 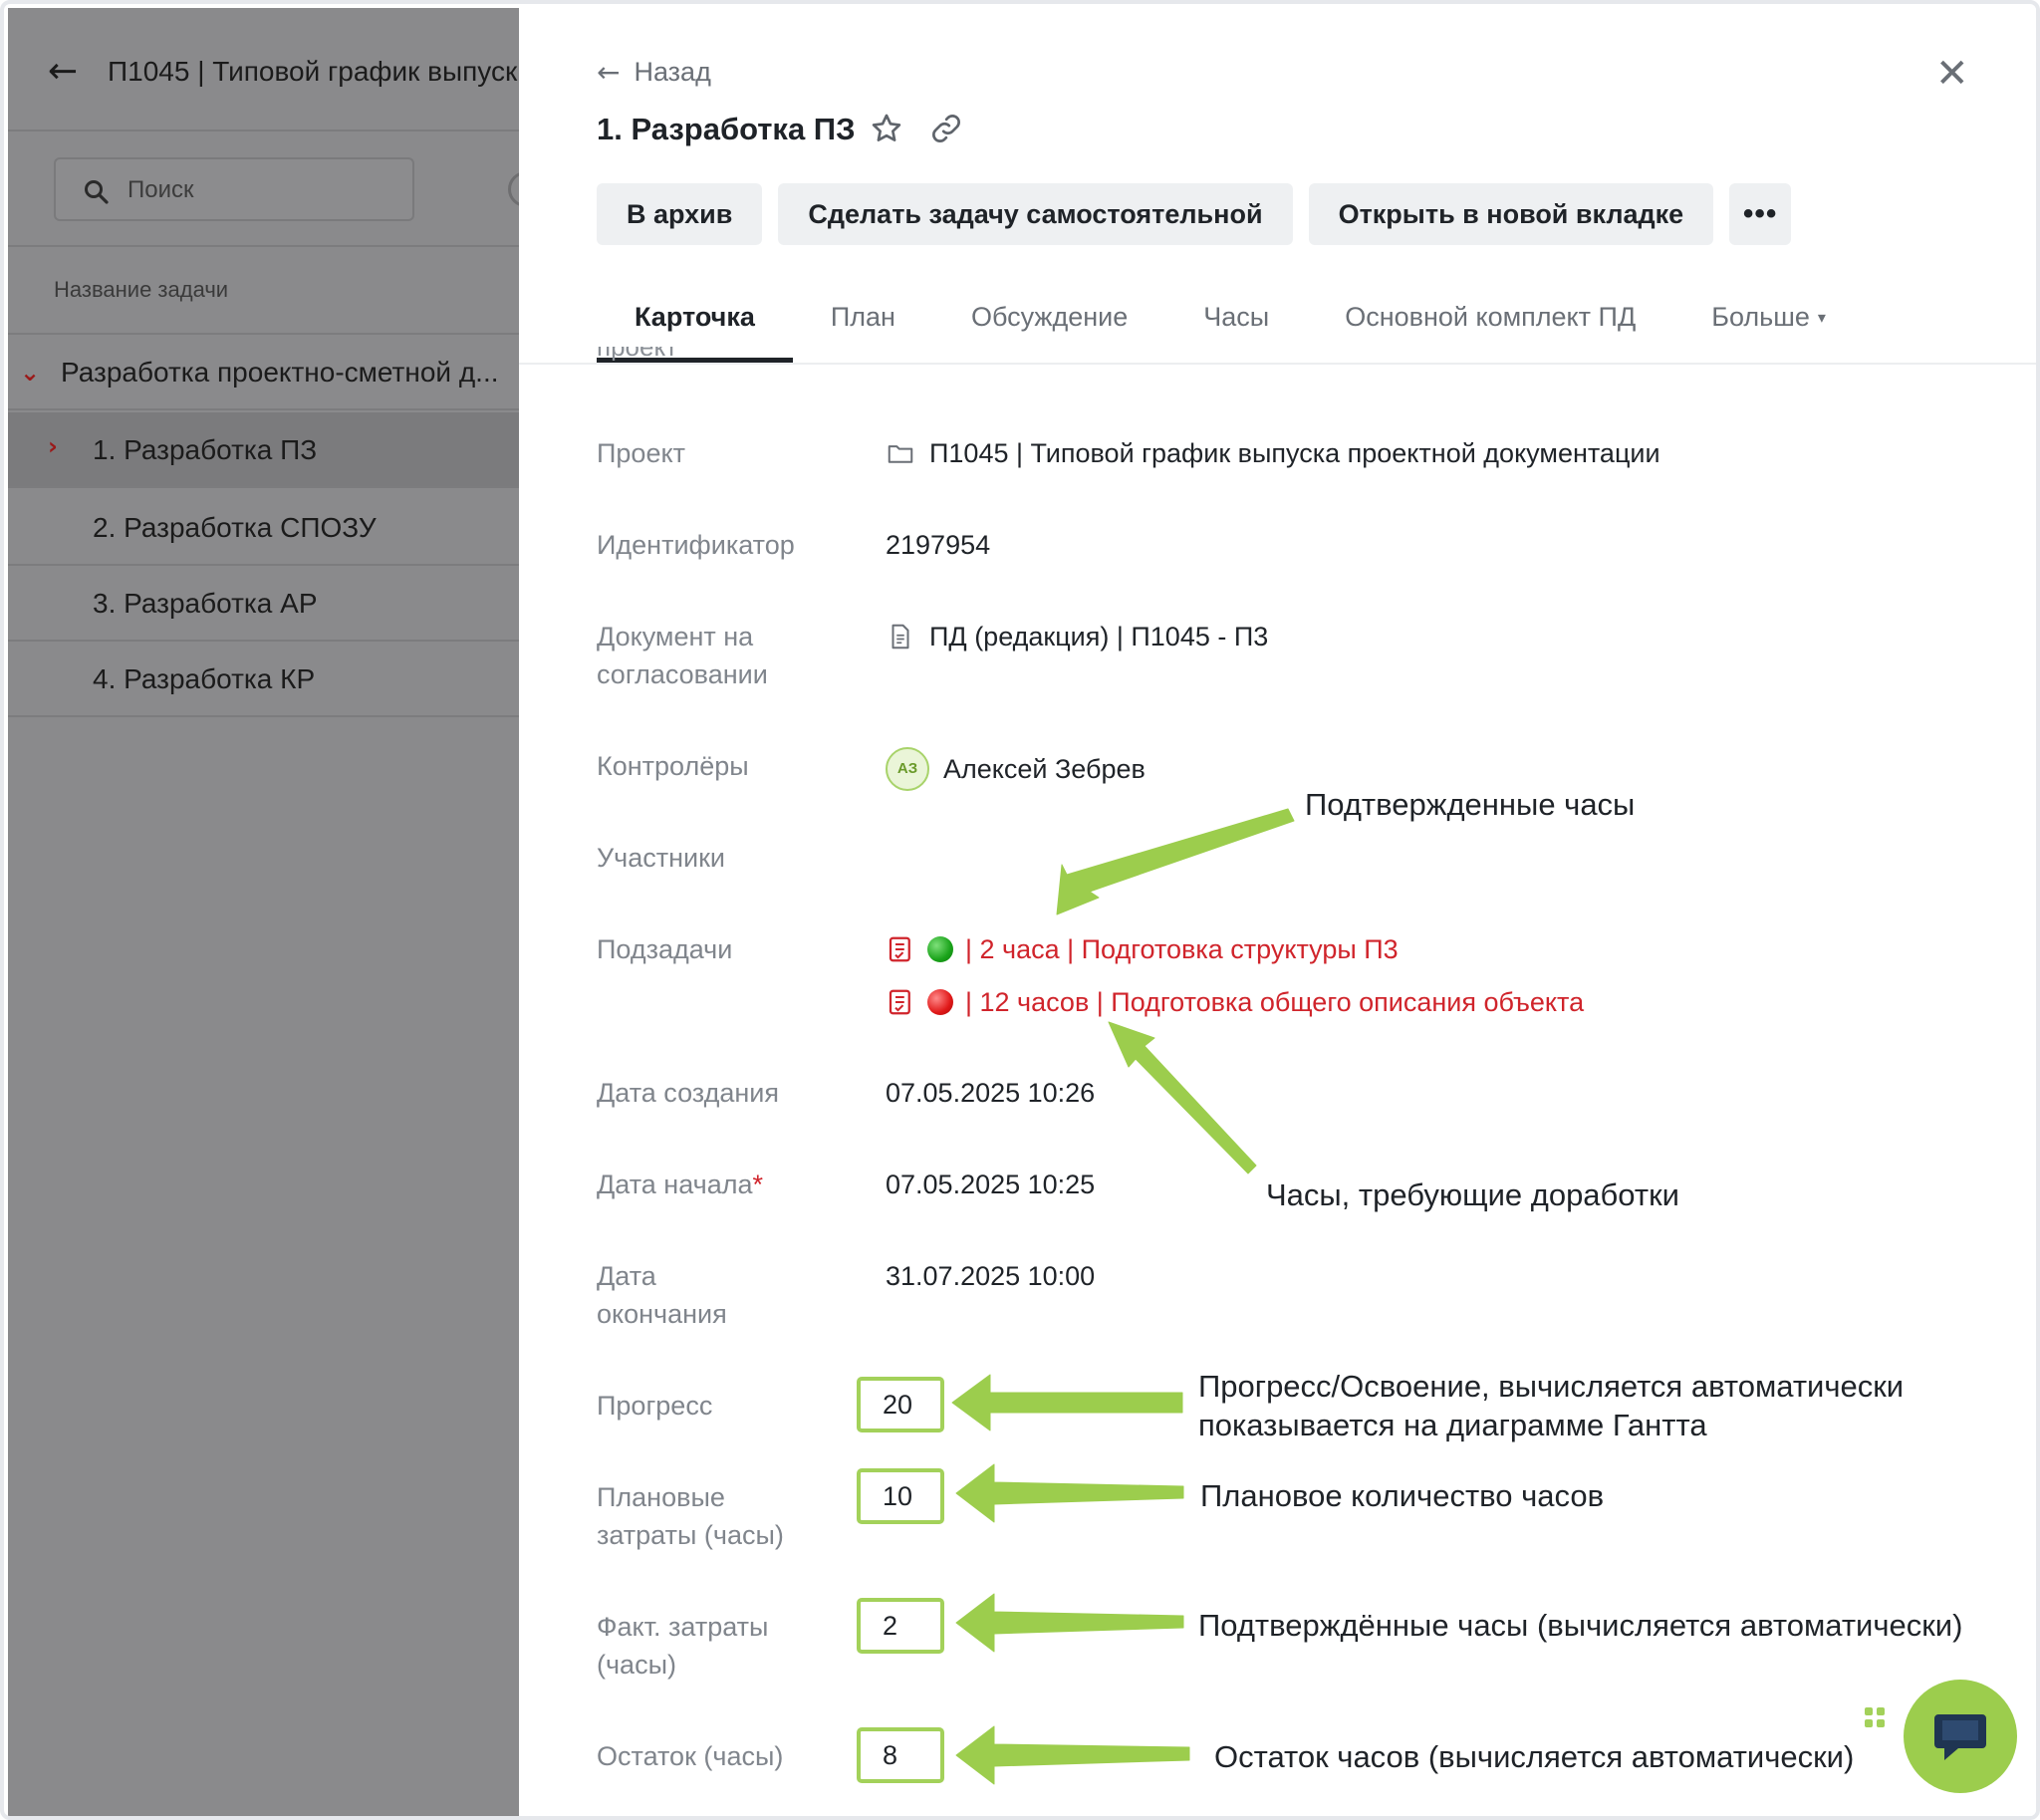 I want to click on tree-row: 4. Разработка КР, so click(x=263, y=679).